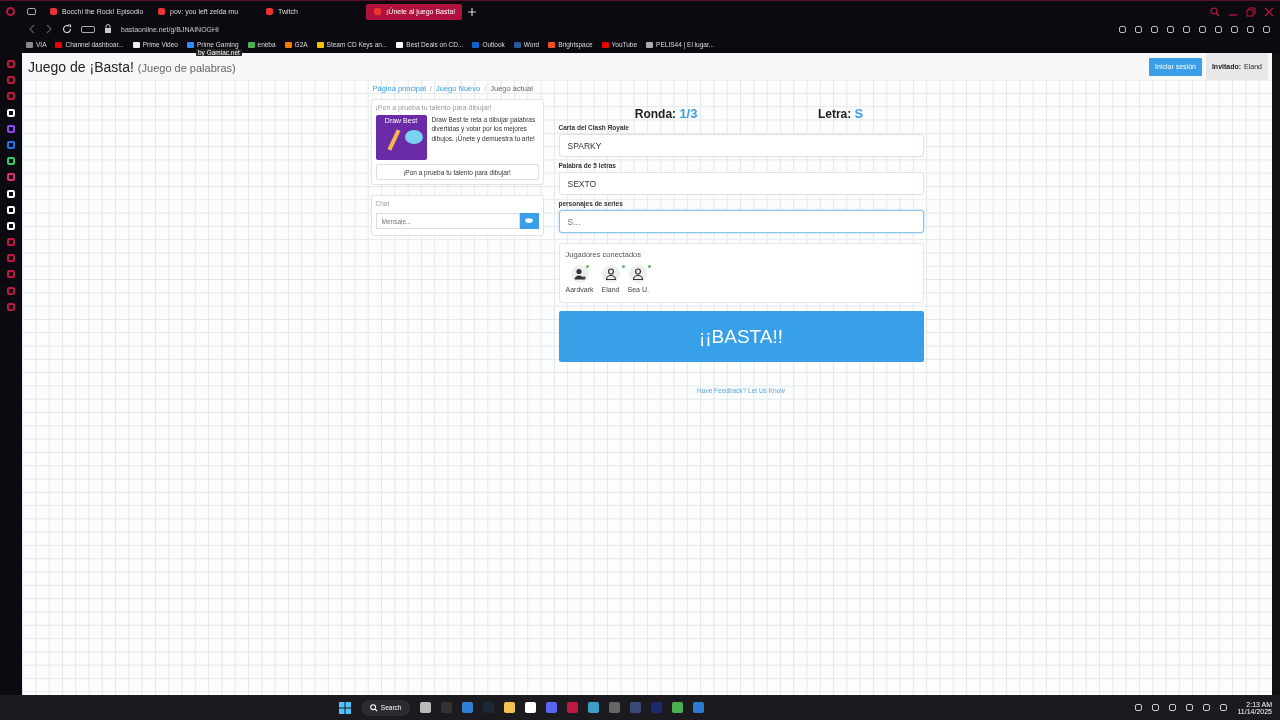  What do you see at coordinates (344, 707) in the screenshot?
I see `start-icon` at bounding box center [344, 707].